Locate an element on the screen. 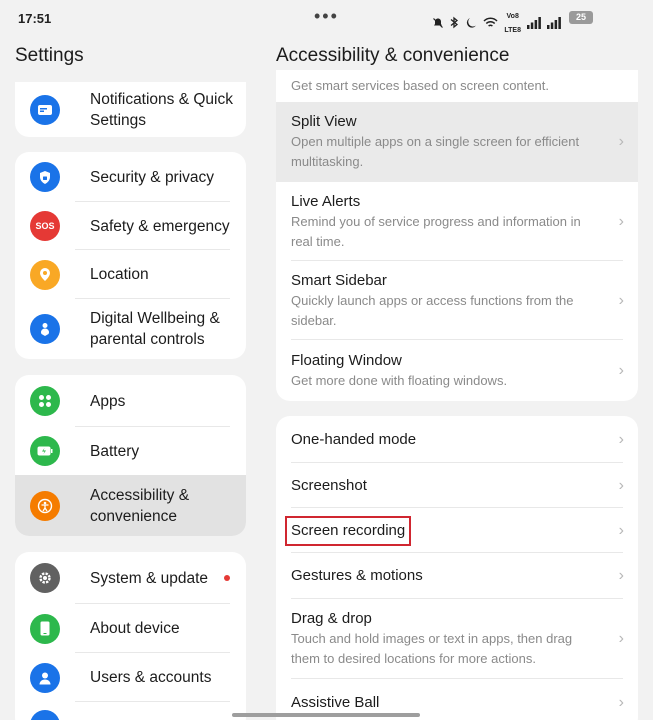 The height and width of the screenshot is (720, 653). one-handed-mode-item: One-handed mode › is located at coordinates (457, 439).